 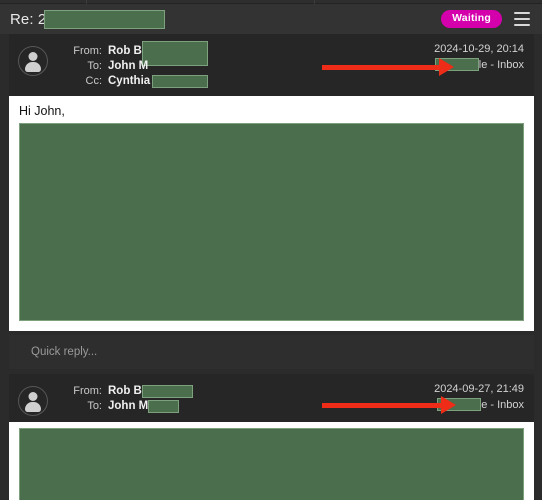 What do you see at coordinates (501, 64) in the screenshot?
I see `email-folder-label-1: le - Inbox` at bounding box center [501, 64].